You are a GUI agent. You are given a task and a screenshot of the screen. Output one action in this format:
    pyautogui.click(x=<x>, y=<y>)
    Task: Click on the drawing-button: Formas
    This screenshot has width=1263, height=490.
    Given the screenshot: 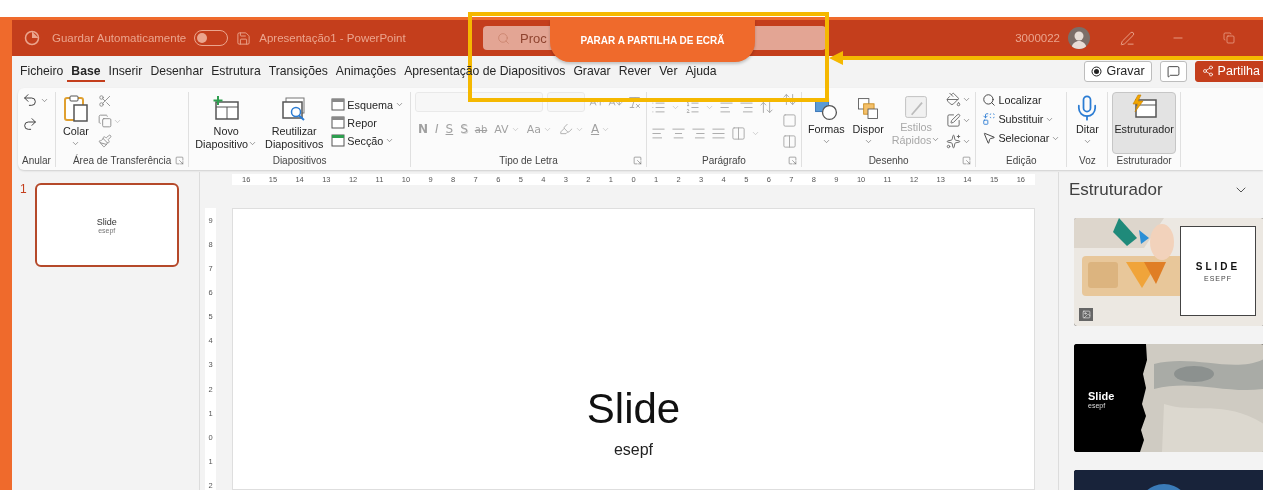 What is the action you would take?
    pyautogui.click(x=826, y=120)
    